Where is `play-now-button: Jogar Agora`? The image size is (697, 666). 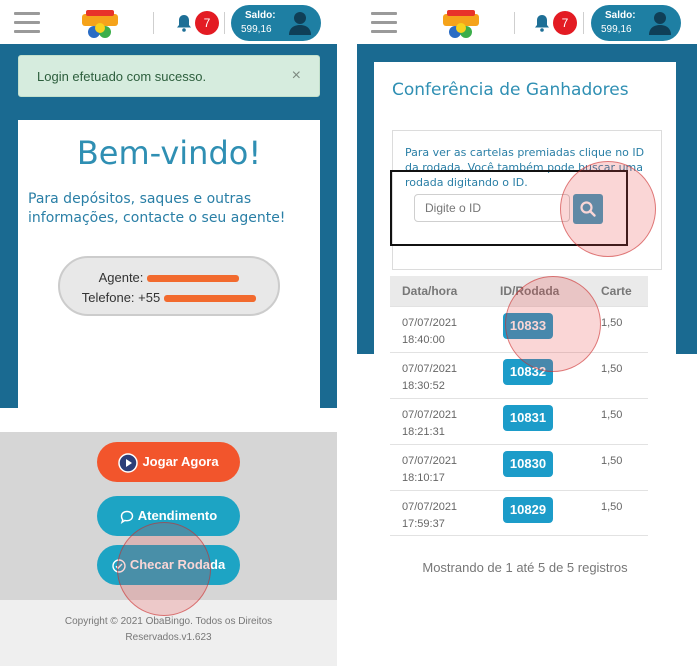
play-now-button: Jogar Agora is located at coordinates (168, 462).